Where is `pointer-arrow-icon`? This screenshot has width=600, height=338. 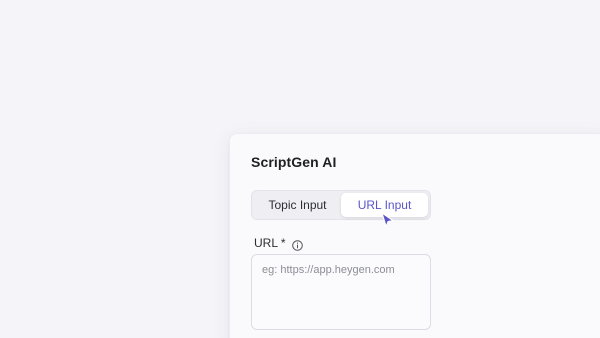
pointer-arrow-icon is located at coordinates (388, 220).